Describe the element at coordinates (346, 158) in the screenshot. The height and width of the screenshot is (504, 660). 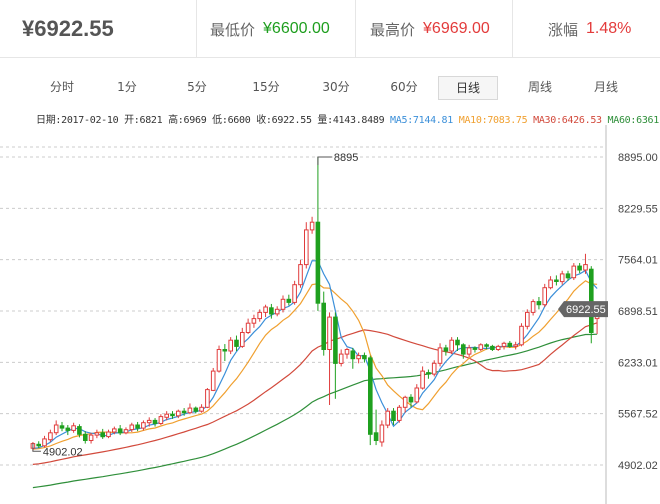
I see `max-price-label: 8895` at that location.